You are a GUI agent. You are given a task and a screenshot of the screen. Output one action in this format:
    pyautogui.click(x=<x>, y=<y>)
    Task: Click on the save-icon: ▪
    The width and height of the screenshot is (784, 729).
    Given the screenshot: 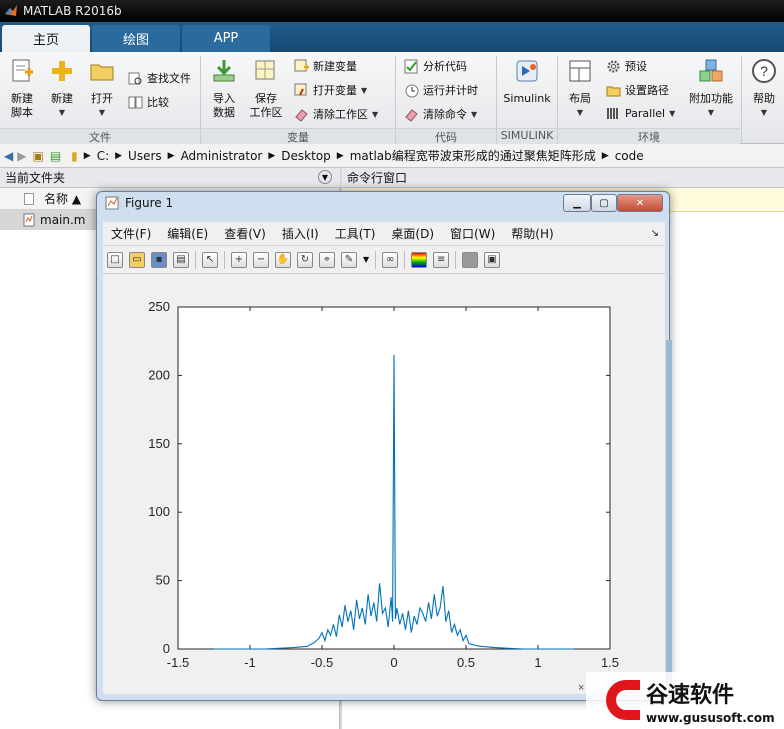 What is the action you would take?
    pyautogui.click(x=159, y=259)
    